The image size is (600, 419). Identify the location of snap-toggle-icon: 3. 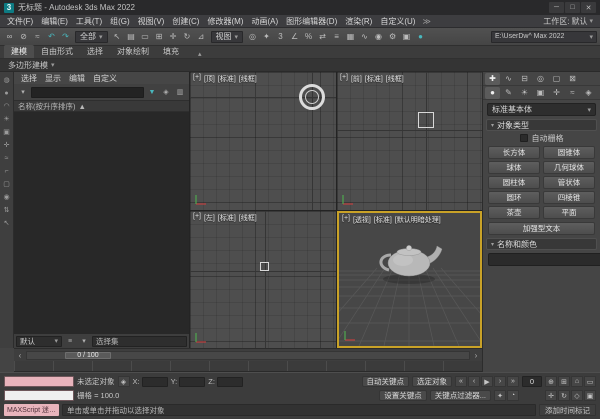
(280, 37).